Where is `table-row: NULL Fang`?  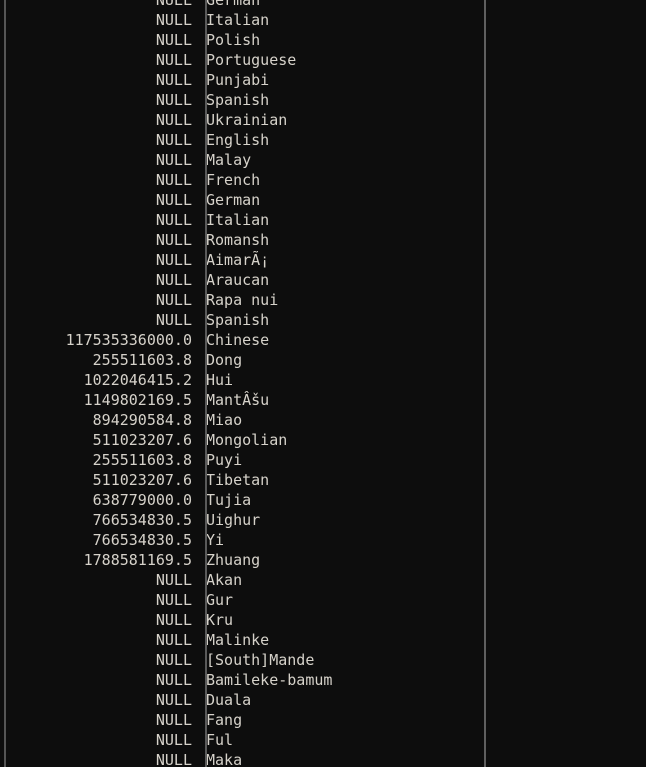
table-row: NULL Fang is located at coordinates (242, 720).